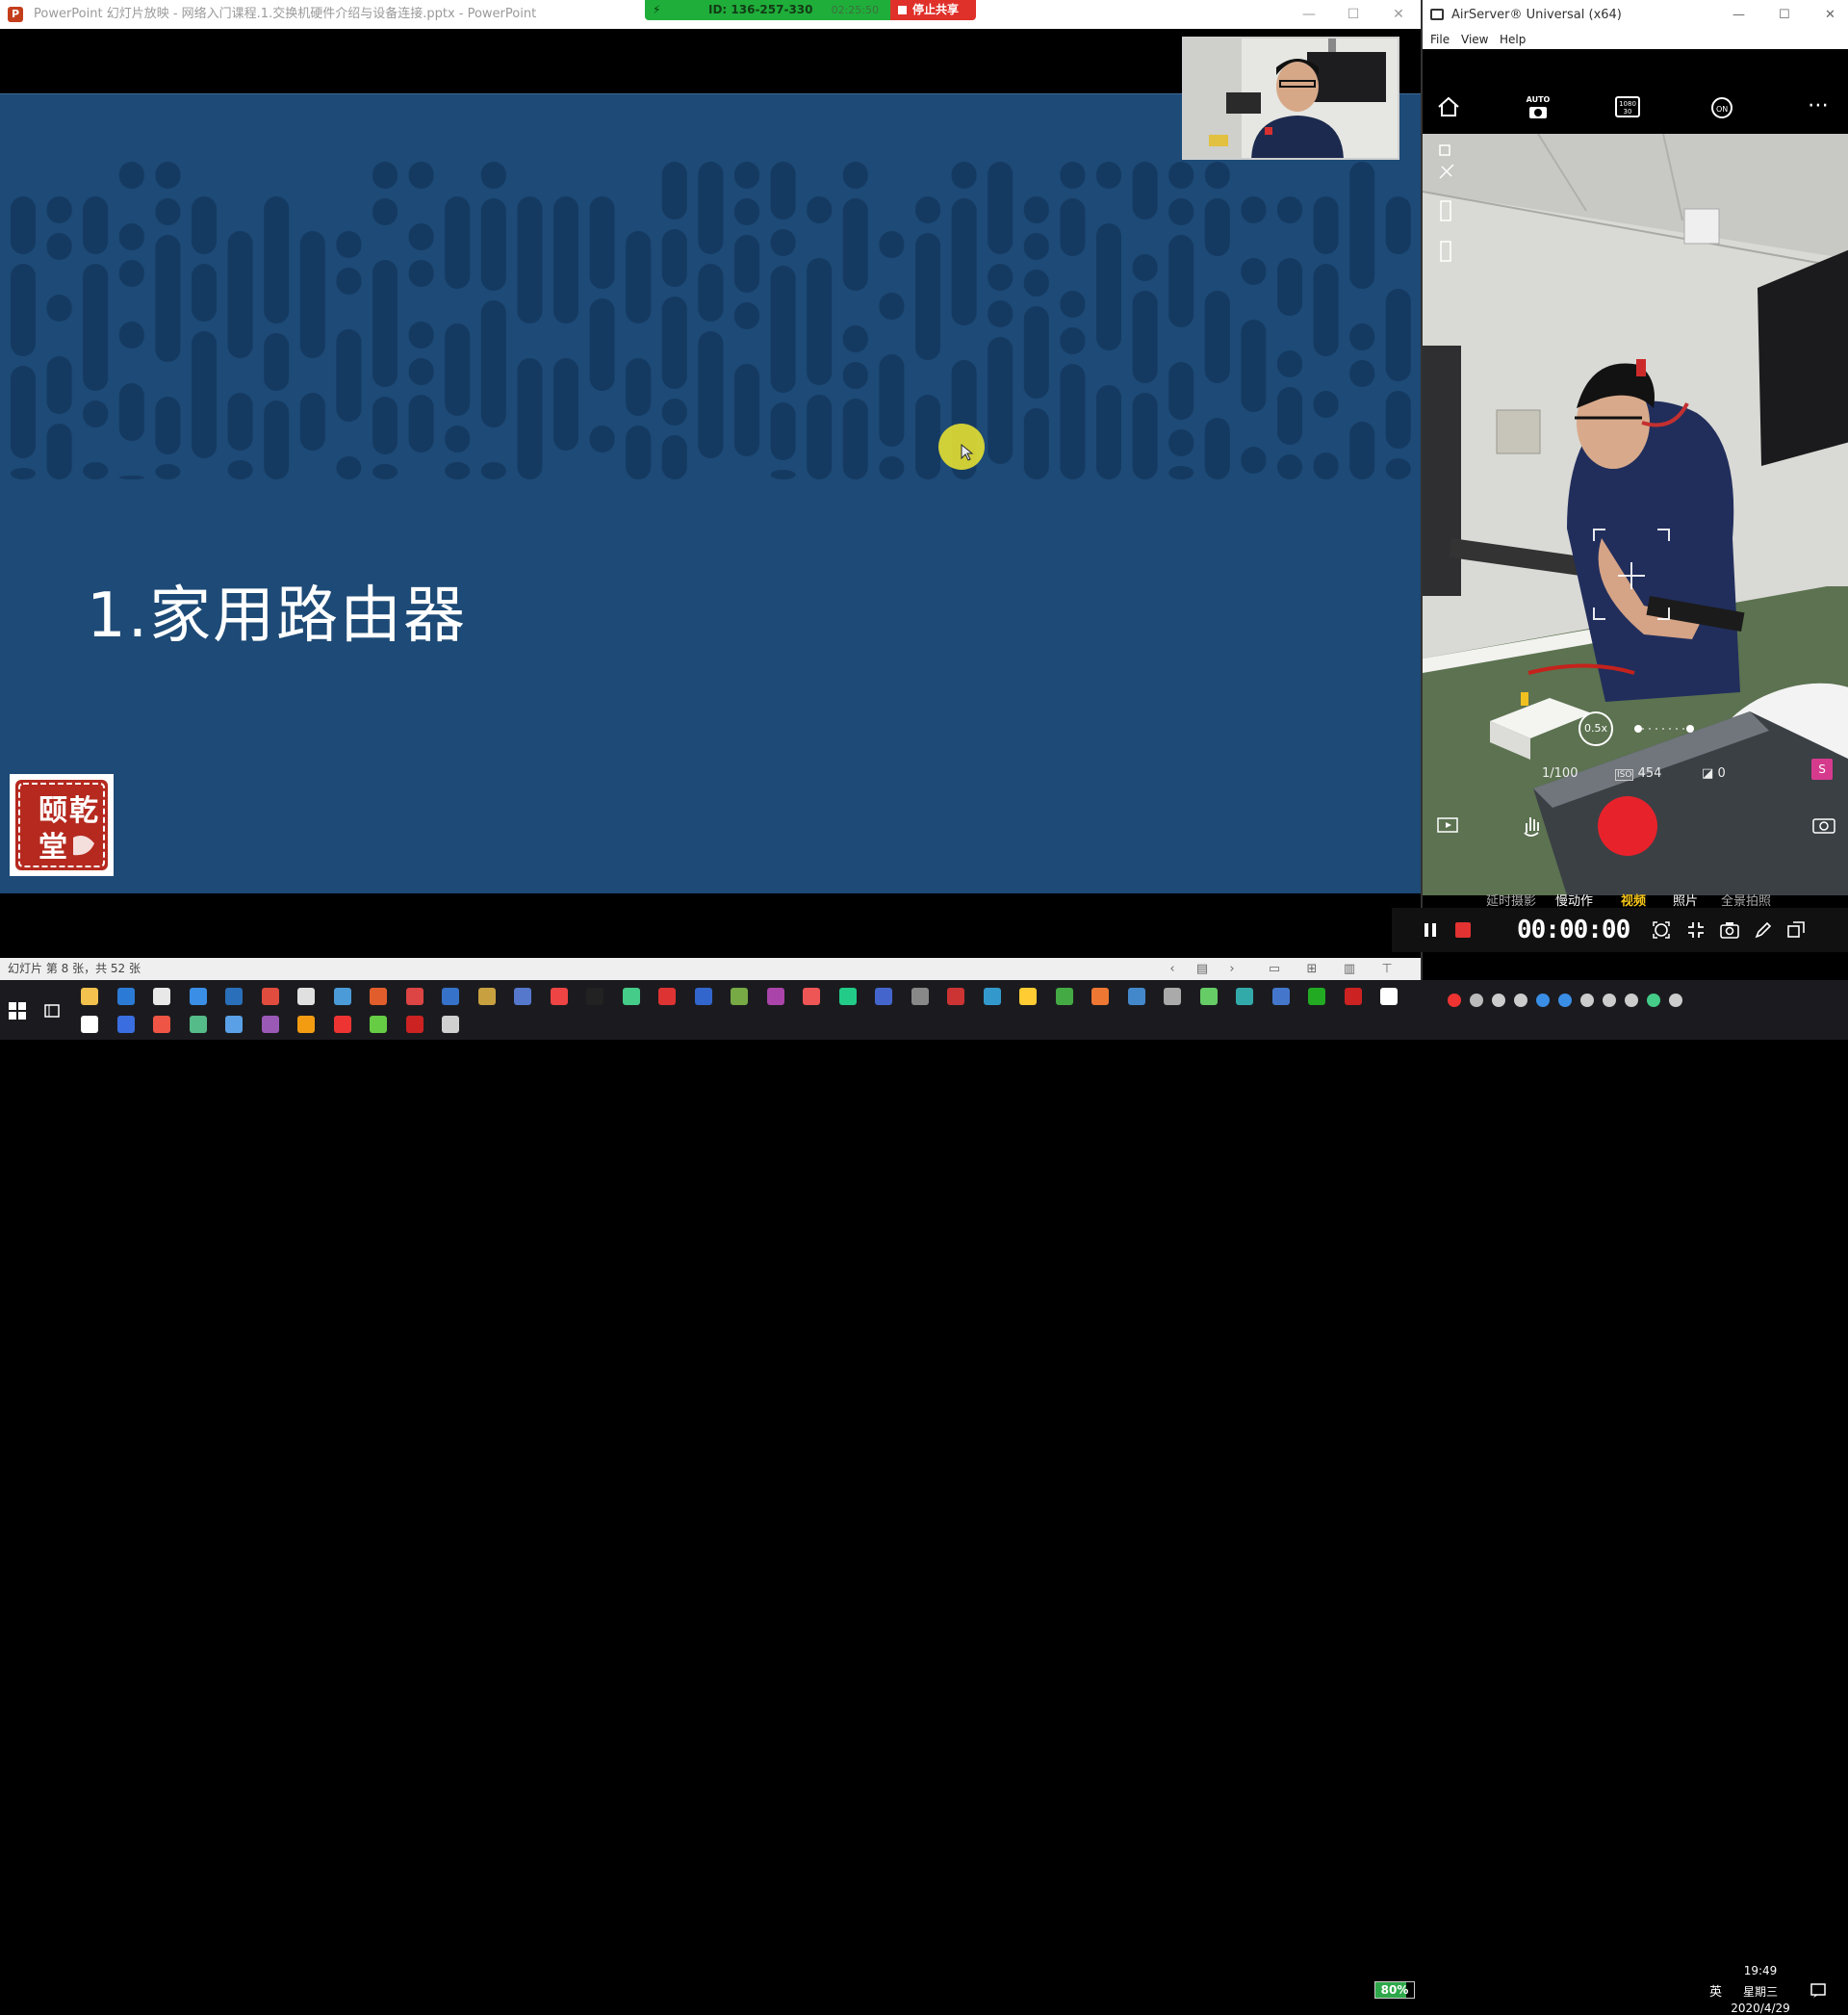 The height and width of the screenshot is (2015, 1848). What do you see at coordinates (1738, 15) in the screenshot?
I see `airserver-minimize-button: —` at bounding box center [1738, 15].